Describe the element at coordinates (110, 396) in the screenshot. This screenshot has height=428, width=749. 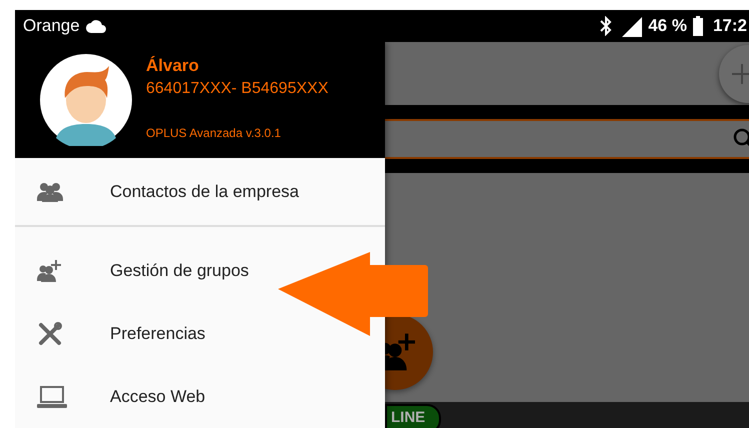
I see `menu-item: Acceso Web` at that location.